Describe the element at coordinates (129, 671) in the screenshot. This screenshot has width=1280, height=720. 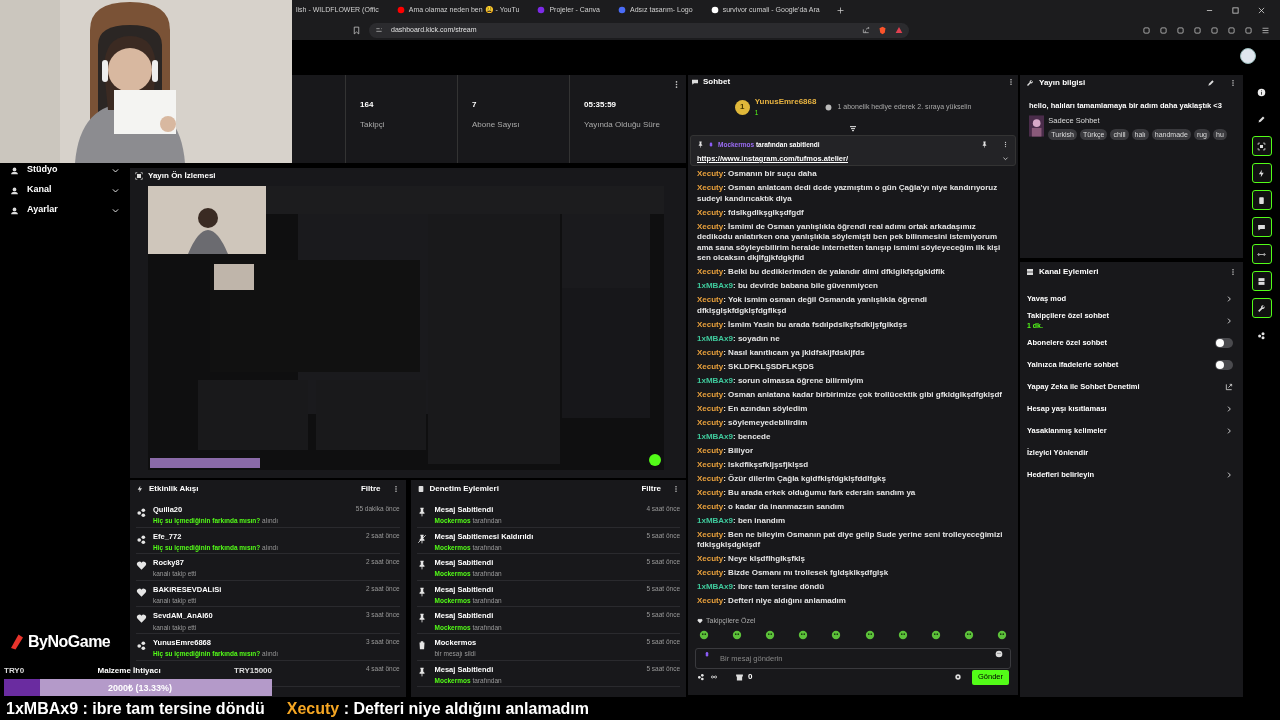
I see `goal-title: Malzeme İhtiyacı` at that location.